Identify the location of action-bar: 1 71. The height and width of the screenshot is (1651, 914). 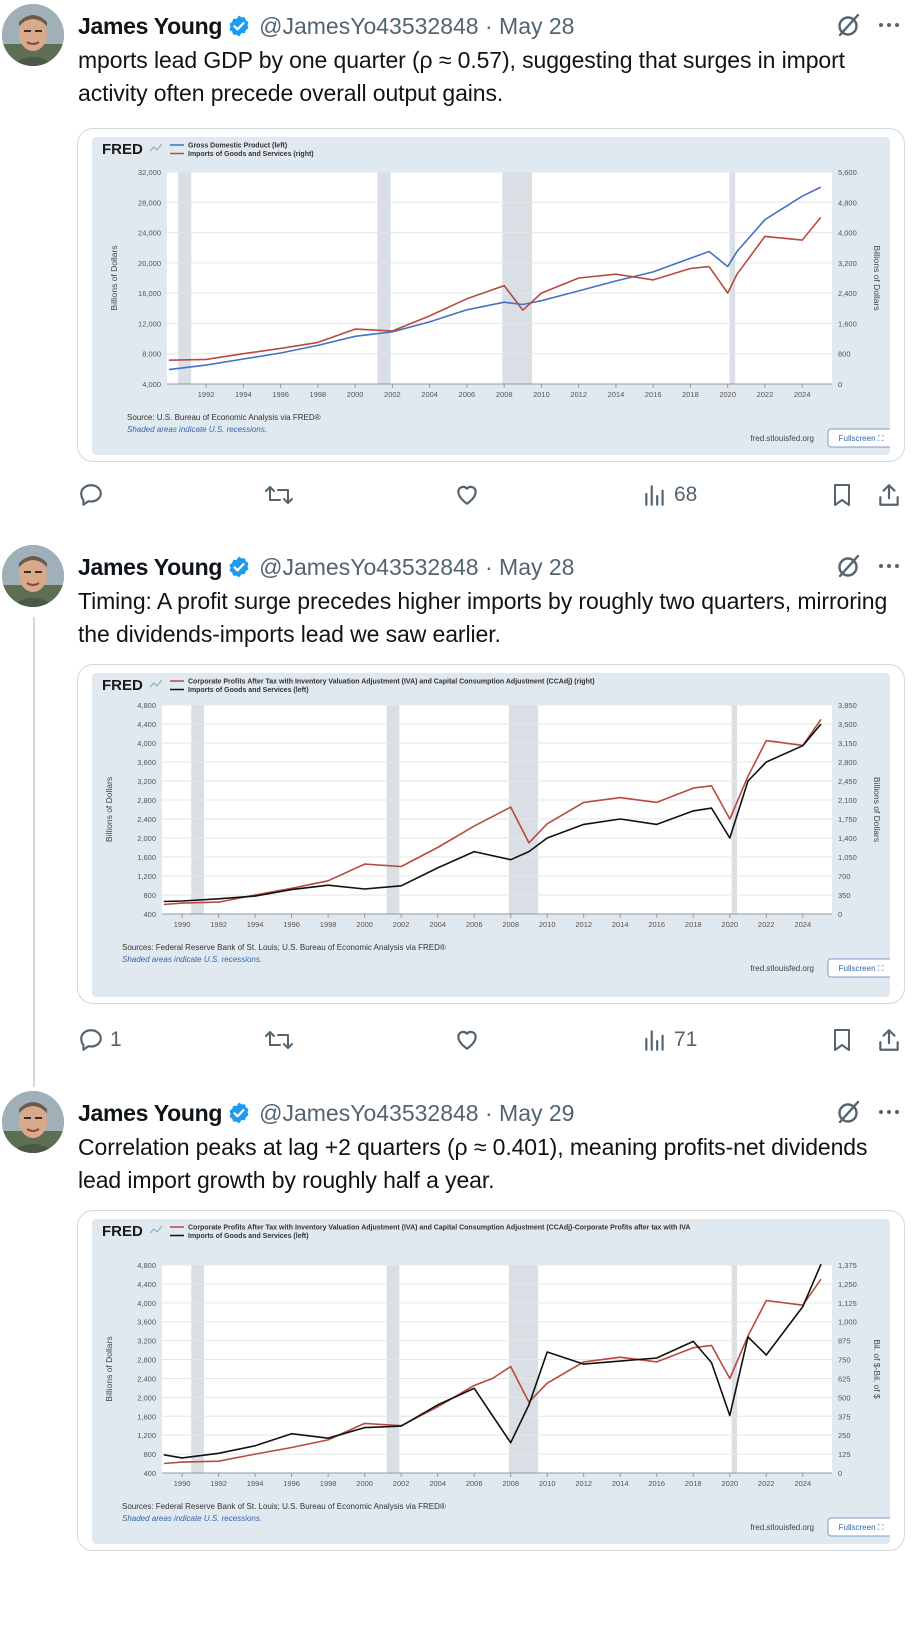
(492, 1047).